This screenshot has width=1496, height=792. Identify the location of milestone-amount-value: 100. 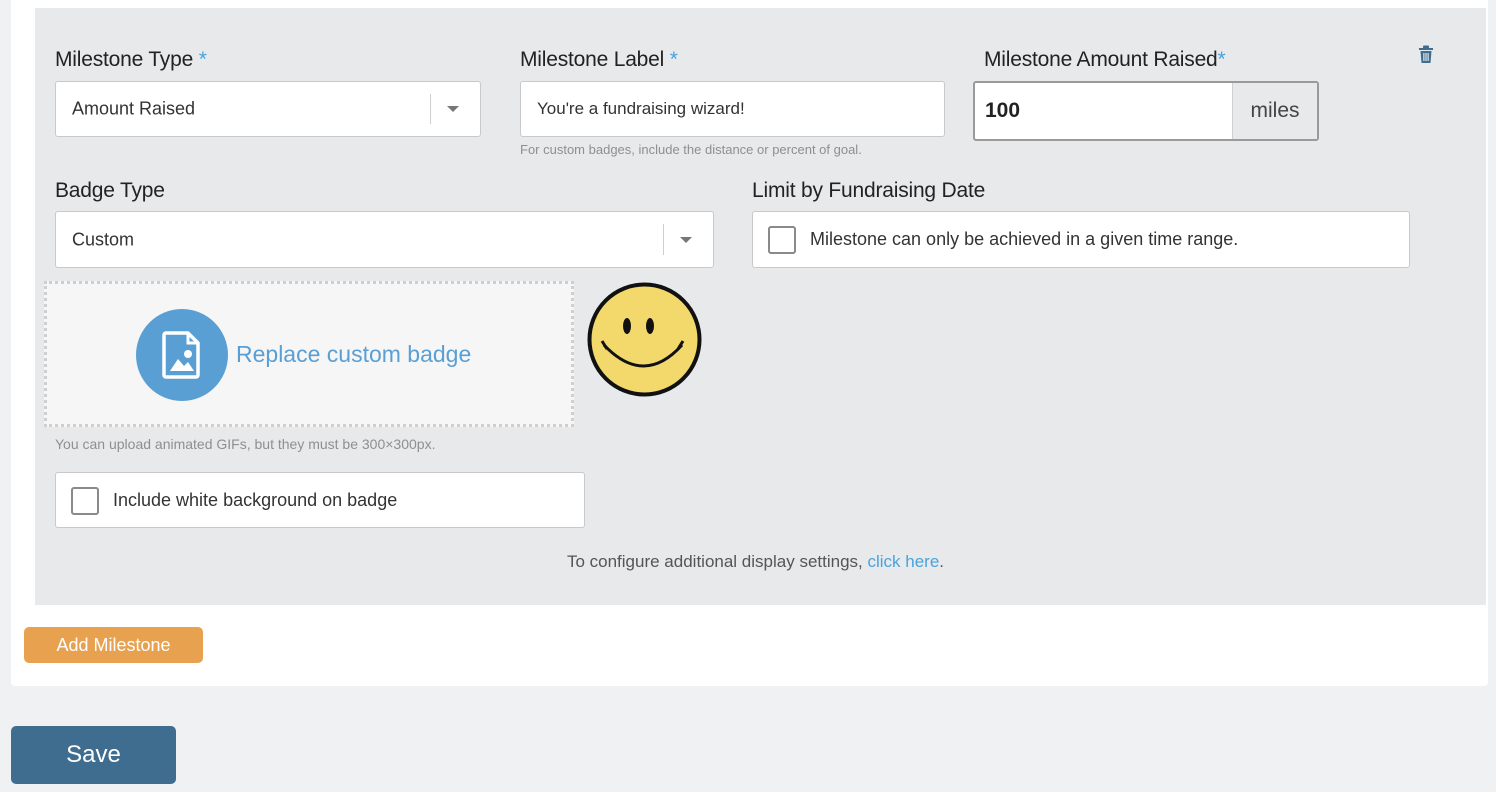
(1003, 110).